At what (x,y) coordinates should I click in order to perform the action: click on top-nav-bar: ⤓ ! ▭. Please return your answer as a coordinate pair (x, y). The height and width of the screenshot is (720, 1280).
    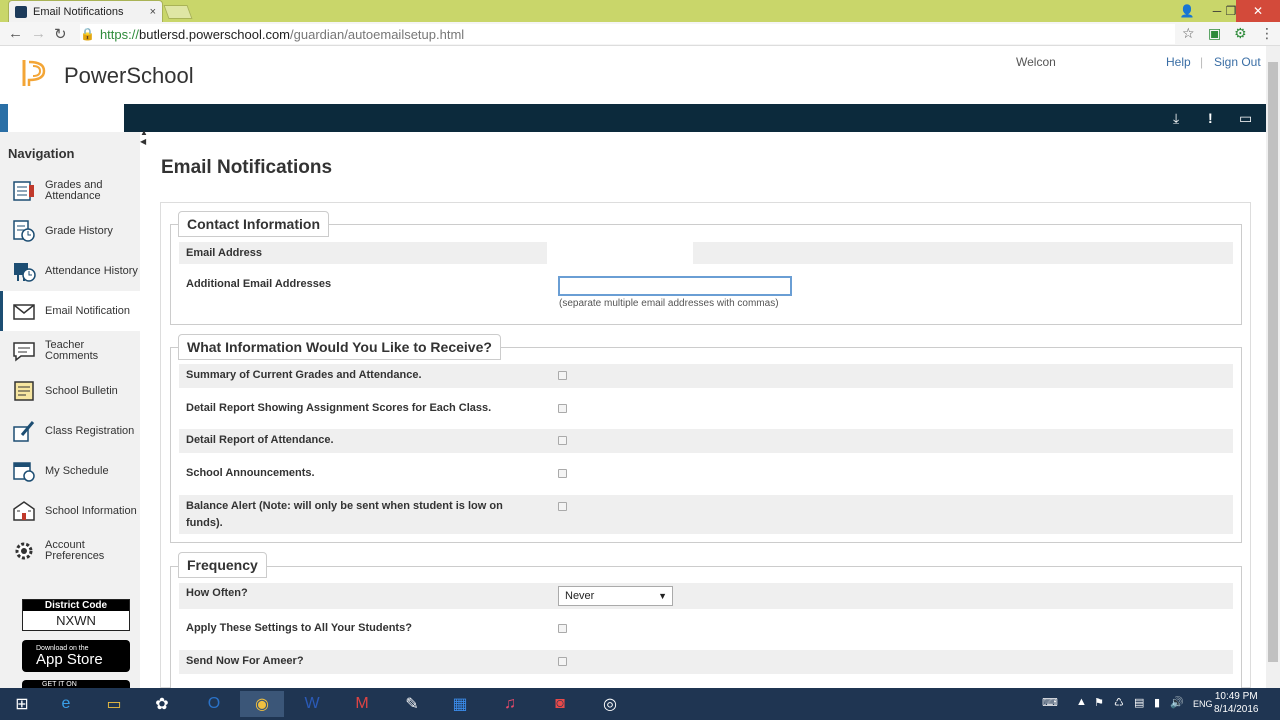
    Looking at the image, I should click on (633, 118).